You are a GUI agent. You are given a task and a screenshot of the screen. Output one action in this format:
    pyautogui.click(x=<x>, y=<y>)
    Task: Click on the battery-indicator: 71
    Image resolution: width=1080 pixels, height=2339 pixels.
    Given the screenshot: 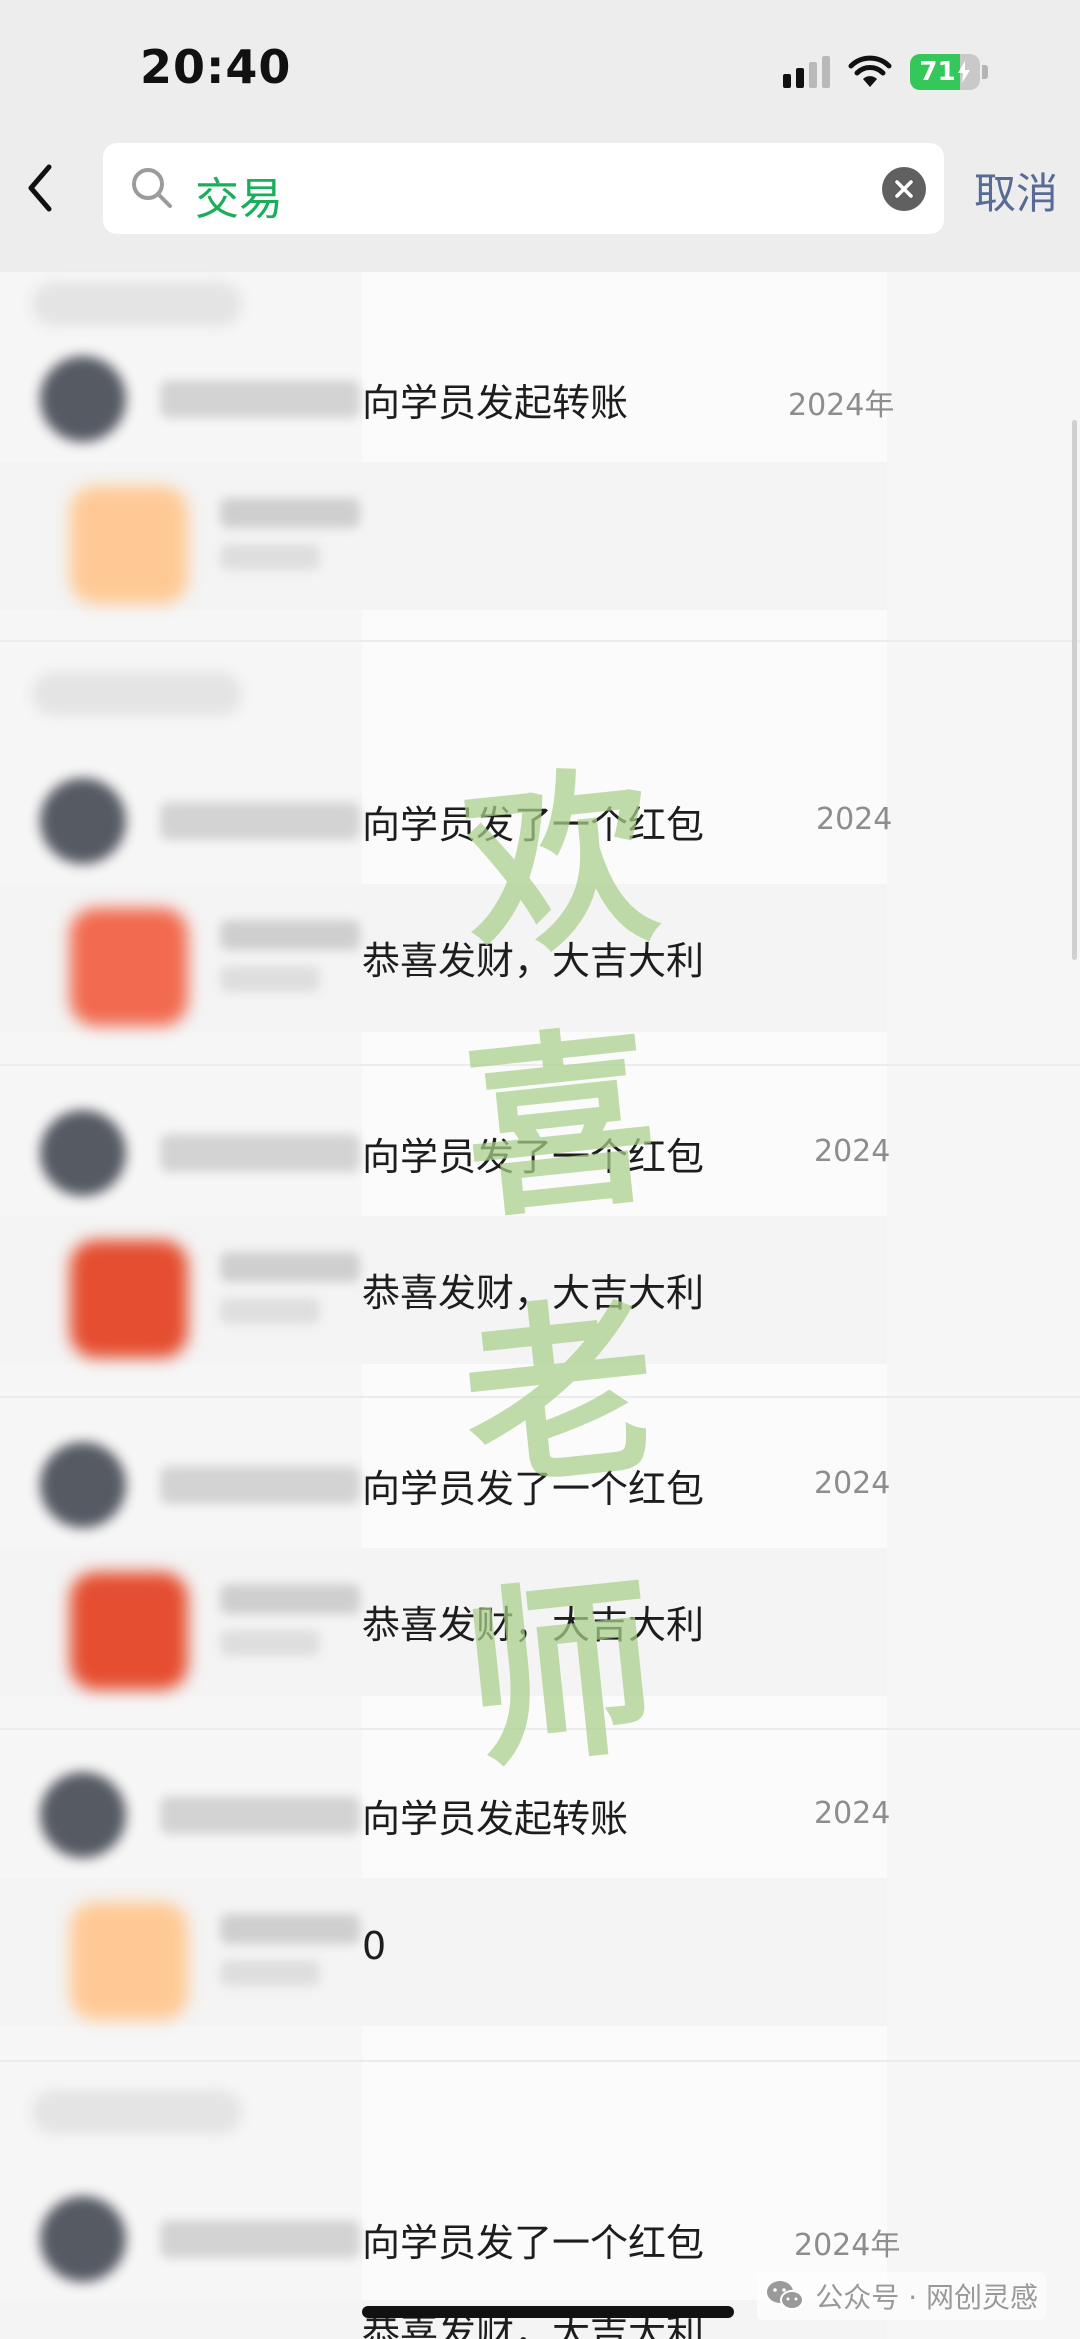 What is the action you would take?
    pyautogui.click(x=945, y=72)
    